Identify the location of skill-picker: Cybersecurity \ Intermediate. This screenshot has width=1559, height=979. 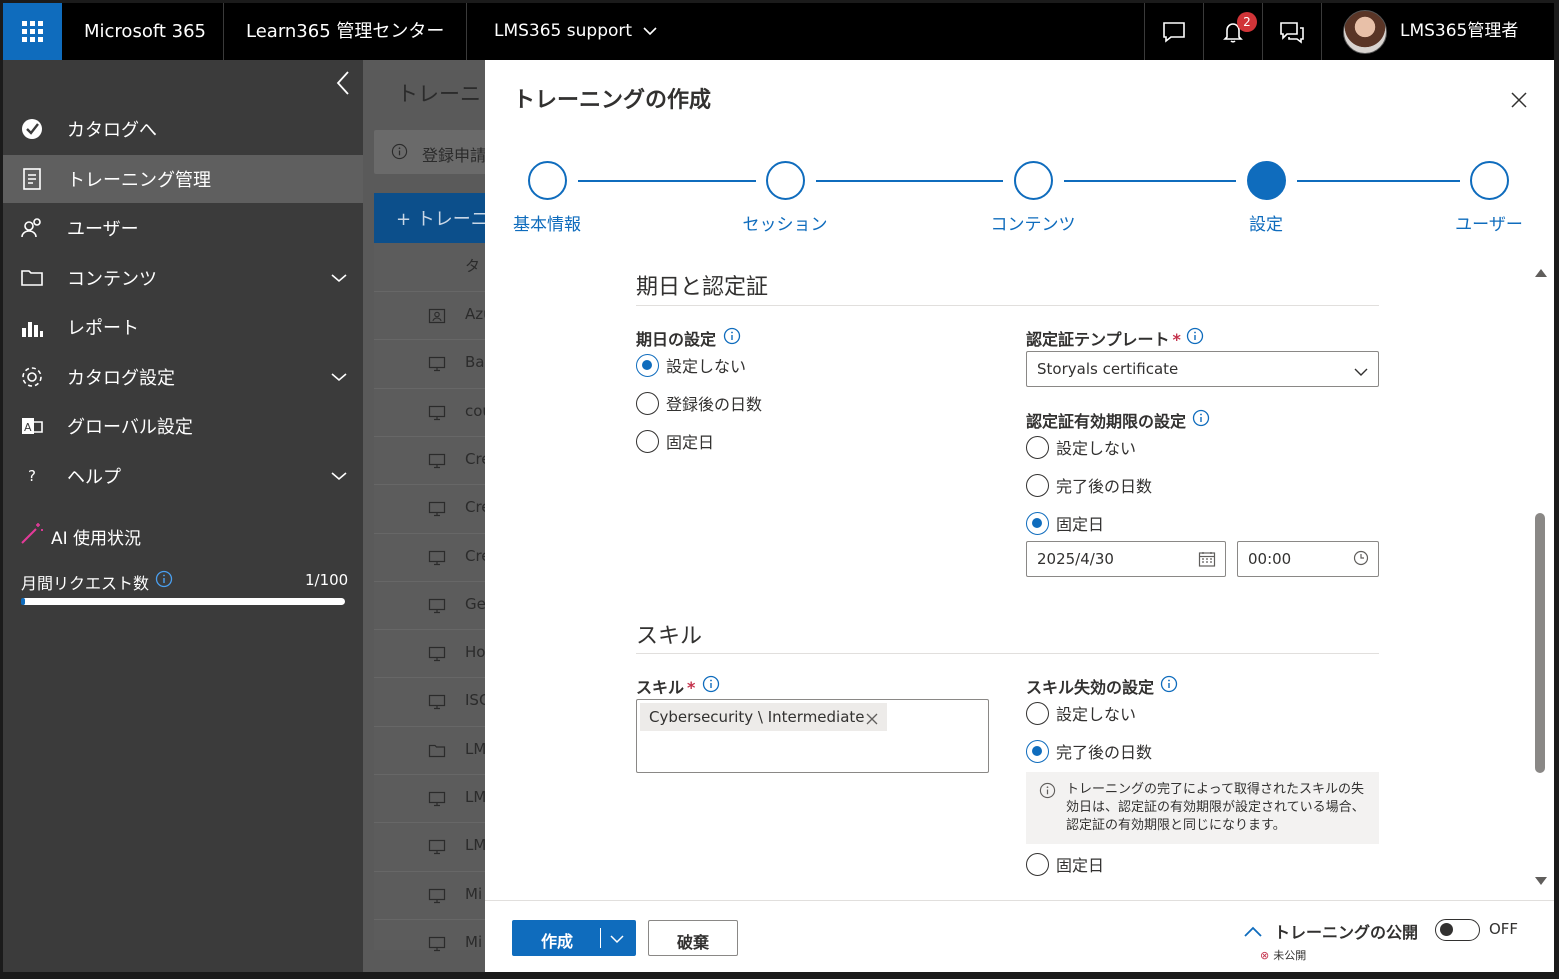
(812, 736).